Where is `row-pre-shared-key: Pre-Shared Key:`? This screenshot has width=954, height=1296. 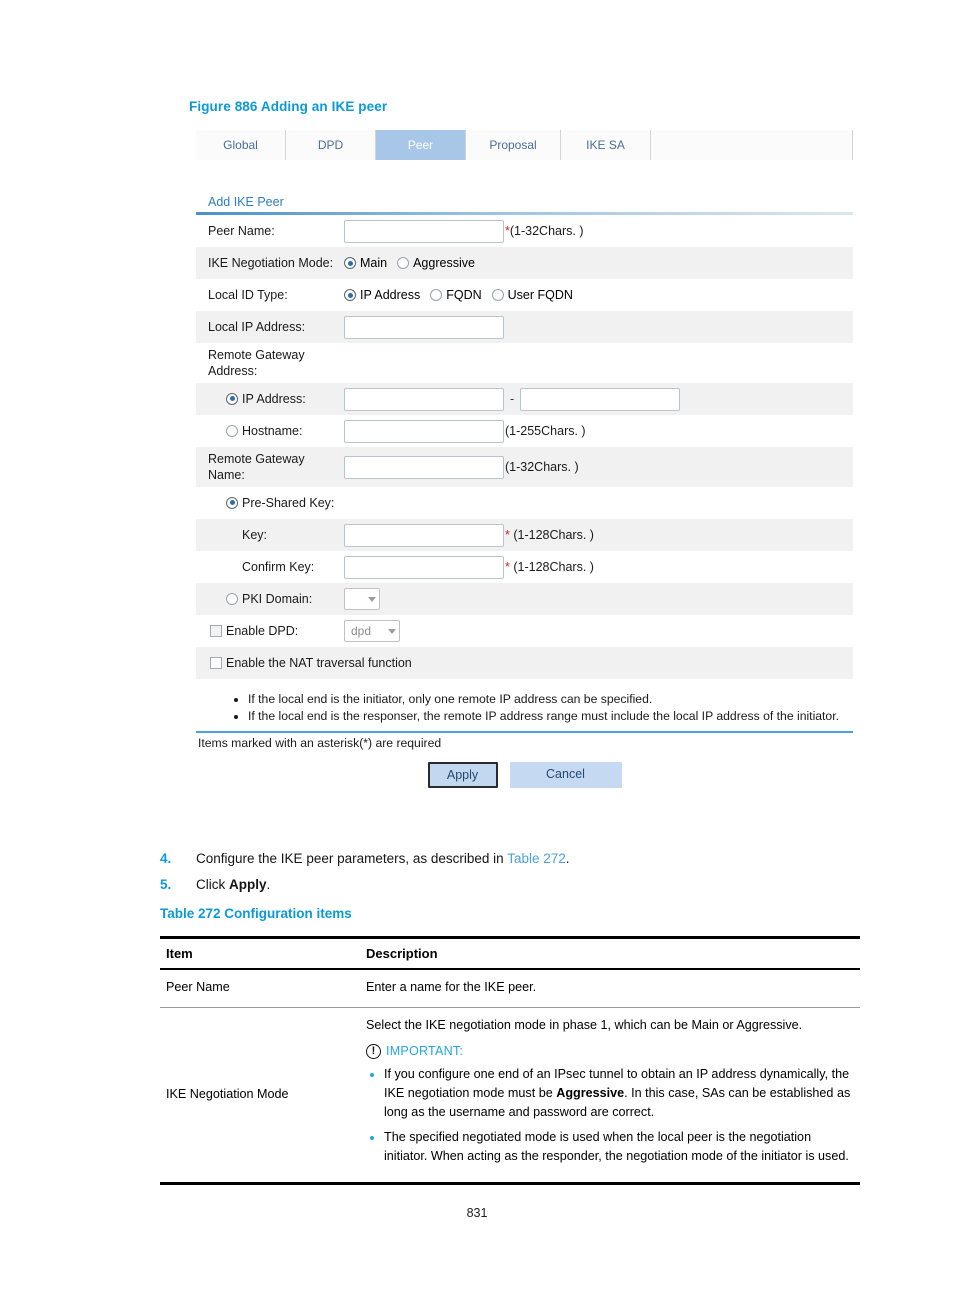 row-pre-shared-key: Pre-Shared Key: is located at coordinates (524, 503).